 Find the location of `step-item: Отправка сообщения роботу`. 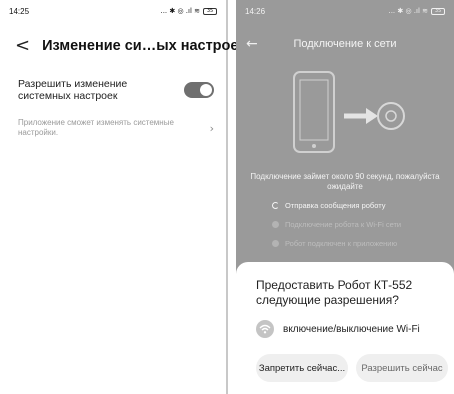

step-item: Отправка сообщения роботу is located at coordinates (360, 205).